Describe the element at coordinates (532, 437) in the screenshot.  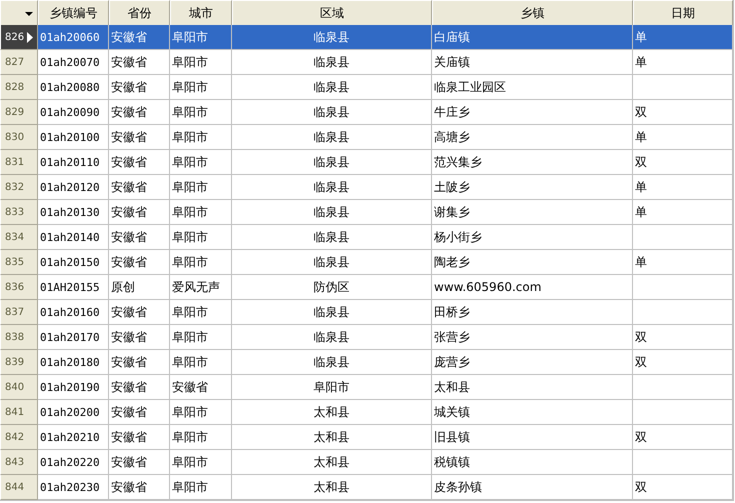
I see `table-cell: 旧县镇` at that location.